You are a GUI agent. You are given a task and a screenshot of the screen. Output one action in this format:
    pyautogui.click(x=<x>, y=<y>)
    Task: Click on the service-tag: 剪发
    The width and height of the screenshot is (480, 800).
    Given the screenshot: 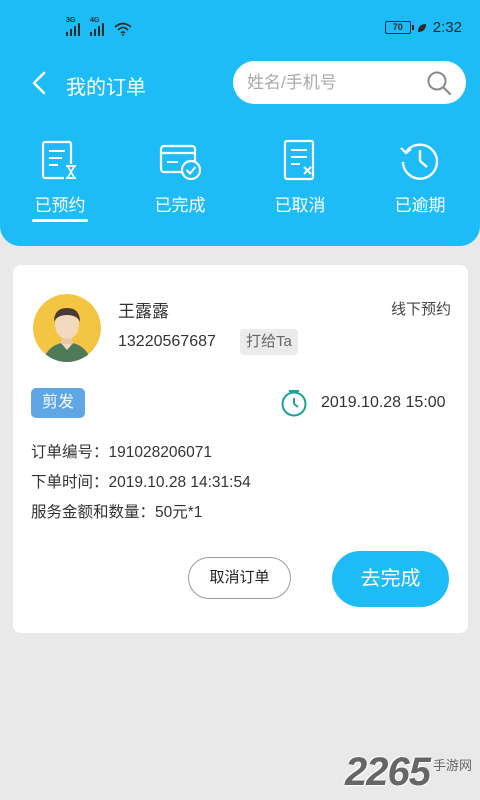 What is the action you would take?
    pyautogui.click(x=58, y=403)
    